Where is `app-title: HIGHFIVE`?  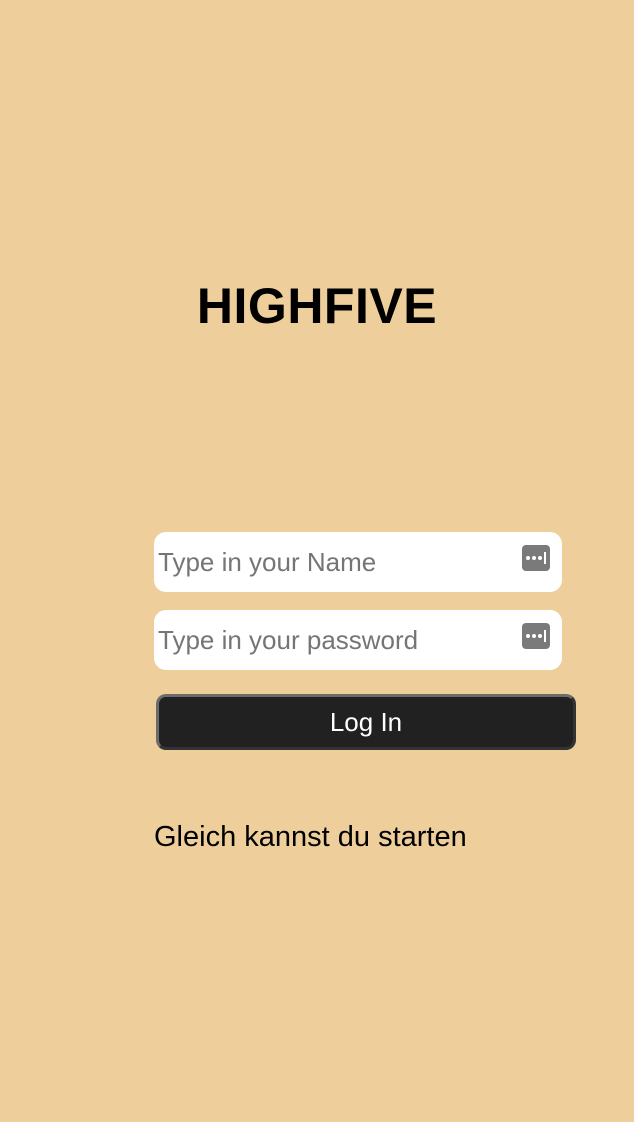 app-title: HIGHFIVE is located at coordinates (317, 306).